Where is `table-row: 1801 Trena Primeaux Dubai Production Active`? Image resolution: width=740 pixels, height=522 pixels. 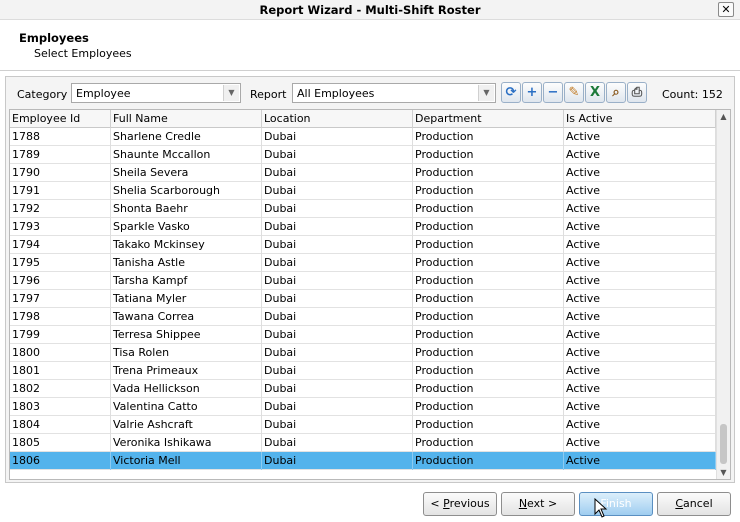 table-row: 1801 Trena Primeaux Dubai Production Active is located at coordinates (363, 371).